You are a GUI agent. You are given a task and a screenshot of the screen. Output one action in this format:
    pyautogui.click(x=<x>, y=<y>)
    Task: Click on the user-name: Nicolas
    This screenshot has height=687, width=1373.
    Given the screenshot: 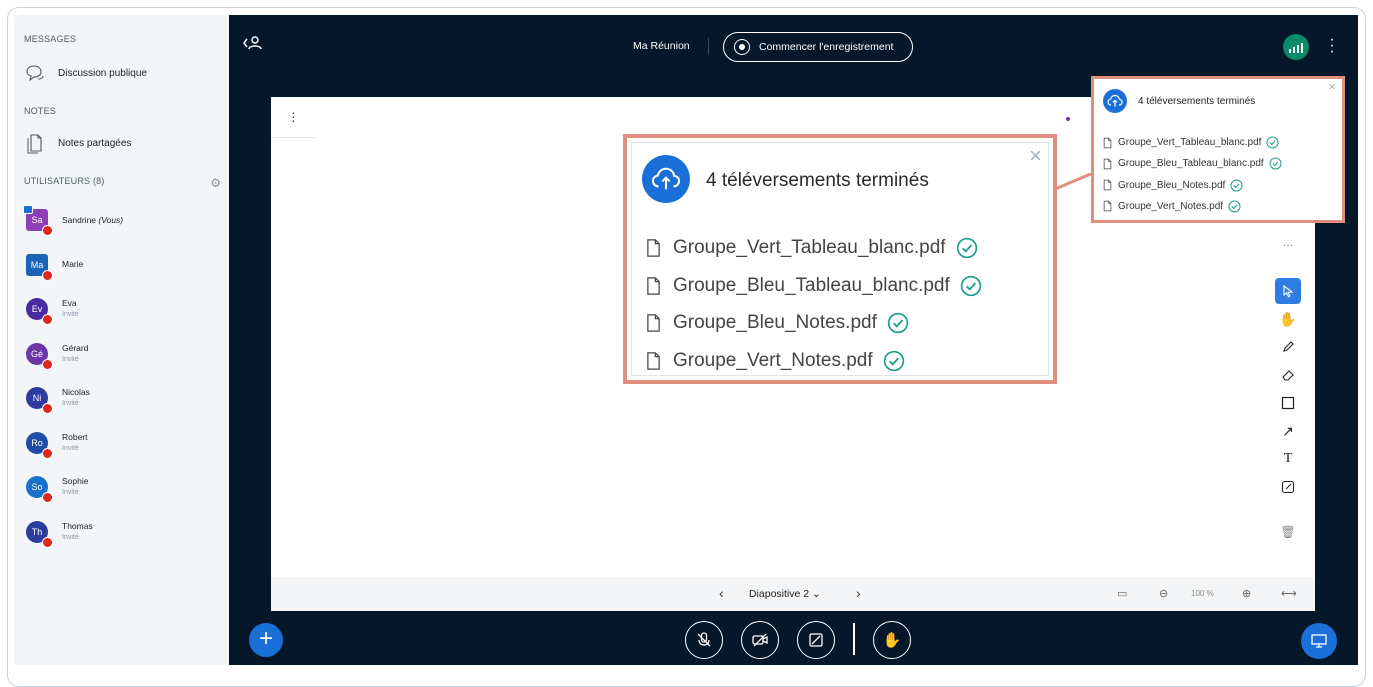 What is the action you would take?
    pyautogui.click(x=76, y=392)
    